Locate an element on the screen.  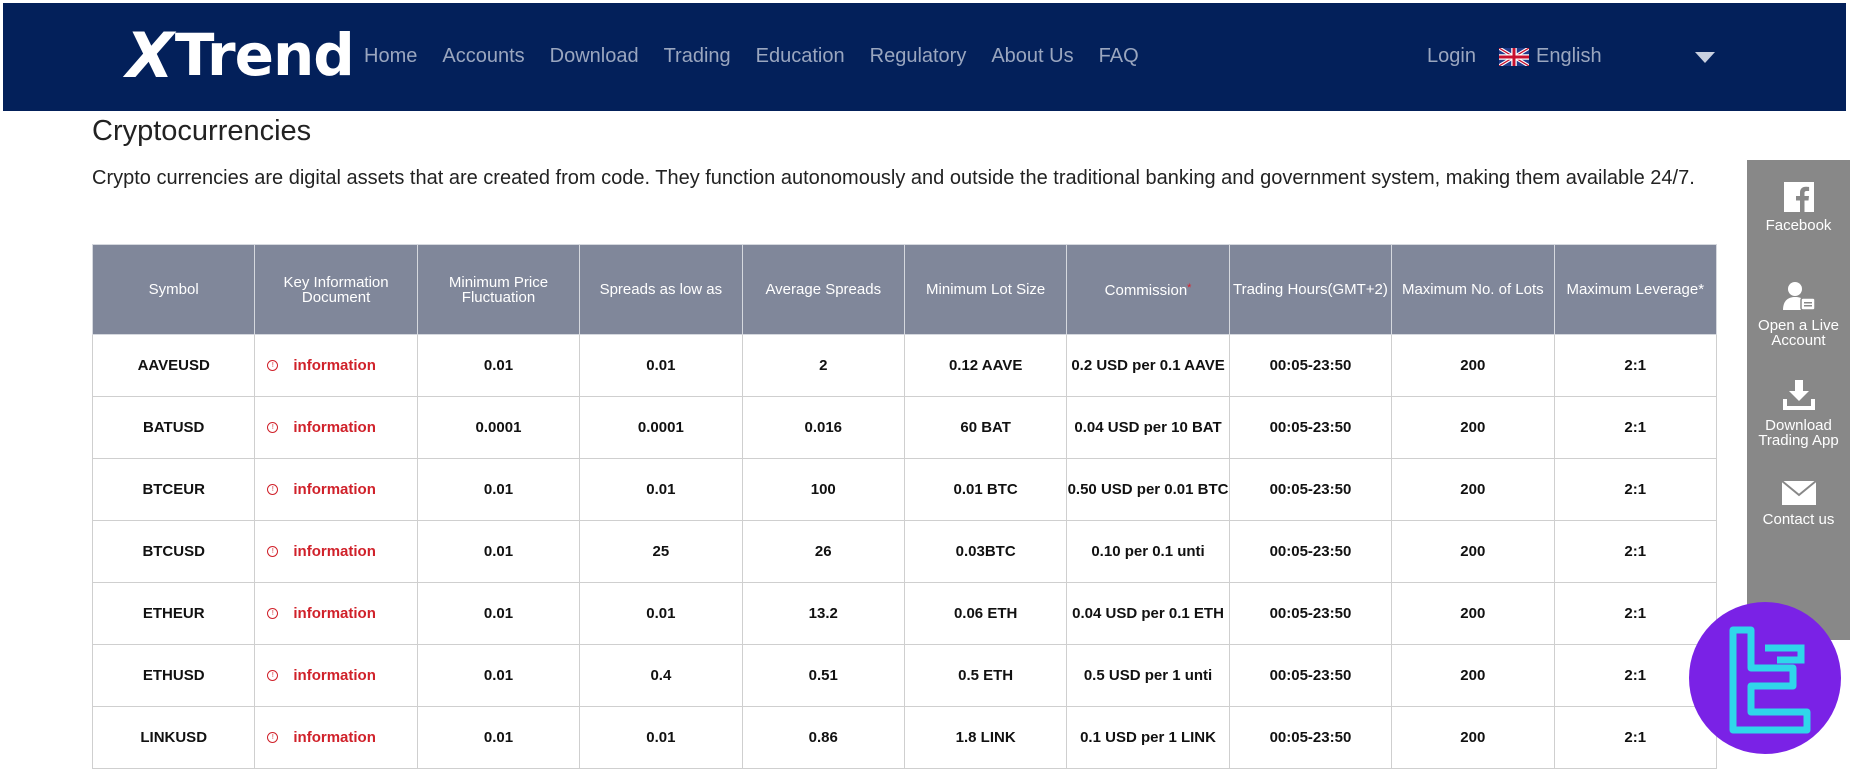
cell-avg-spreads: 0.86 is located at coordinates (823, 737).